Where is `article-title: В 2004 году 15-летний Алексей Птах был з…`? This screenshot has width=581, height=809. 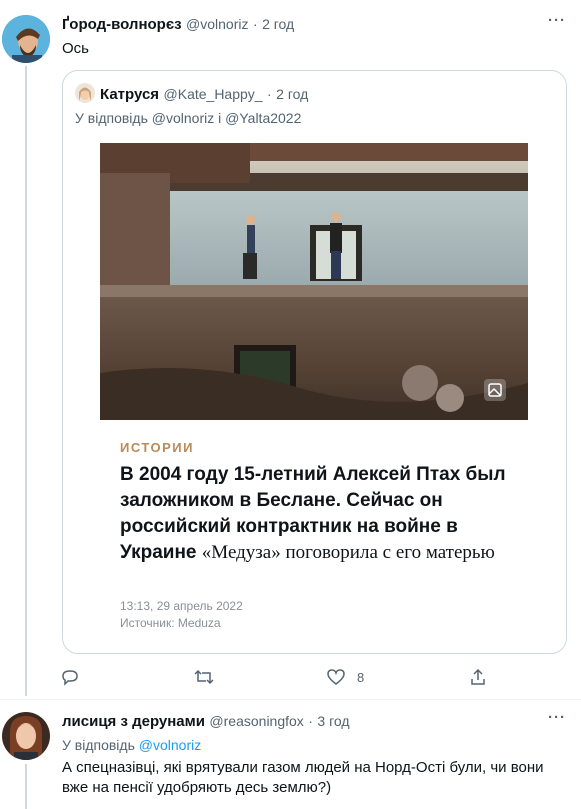 article-title: В 2004 году 15-летний Алексей Птах был з… is located at coordinates (316, 514).